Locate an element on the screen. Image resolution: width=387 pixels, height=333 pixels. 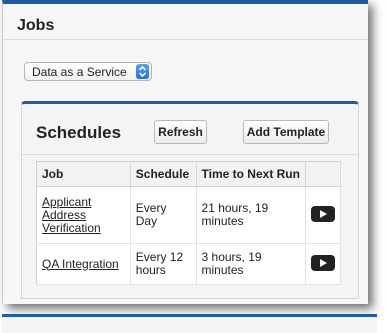
column-header-next-run: Time to Next Run is located at coordinates (251, 174).